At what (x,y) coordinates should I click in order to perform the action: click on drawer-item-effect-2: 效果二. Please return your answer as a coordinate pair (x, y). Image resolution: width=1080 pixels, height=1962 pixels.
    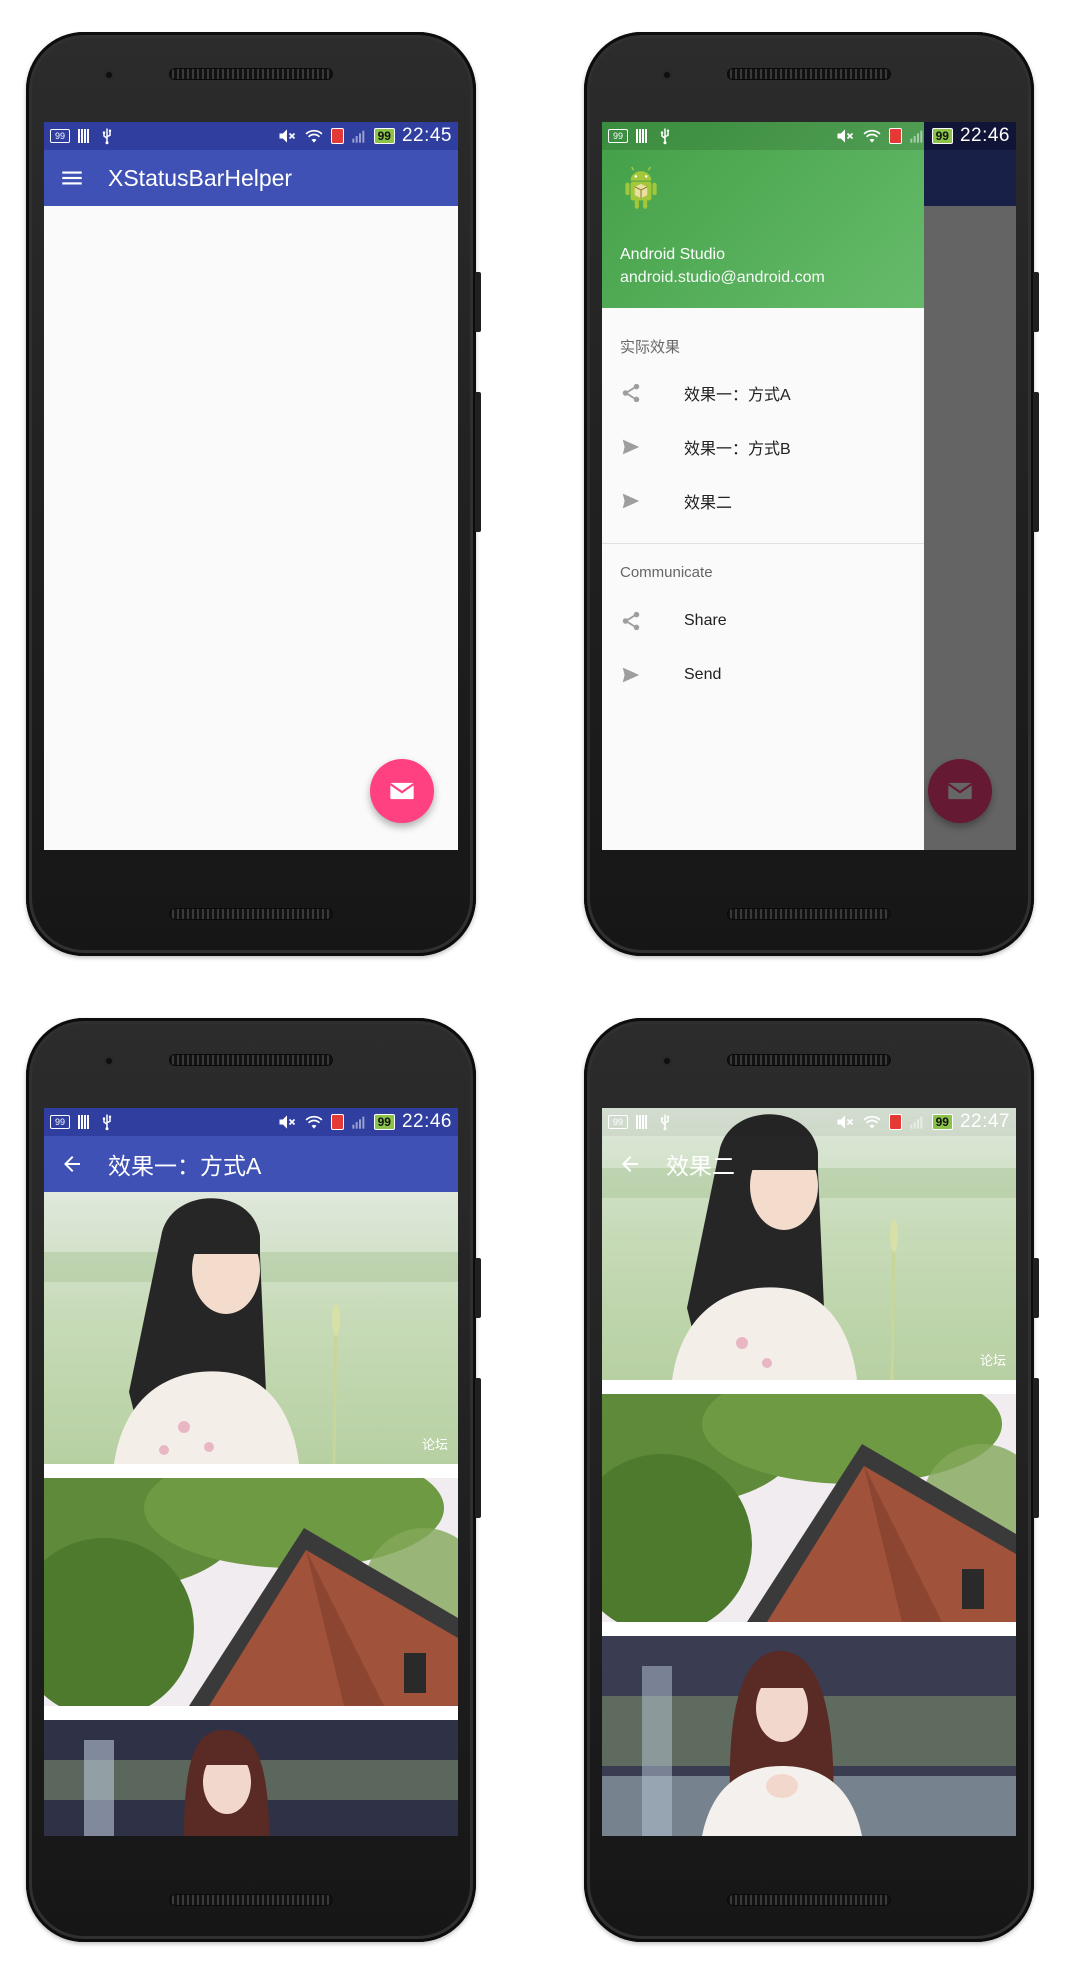
    Looking at the image, I should click on (763, 501).